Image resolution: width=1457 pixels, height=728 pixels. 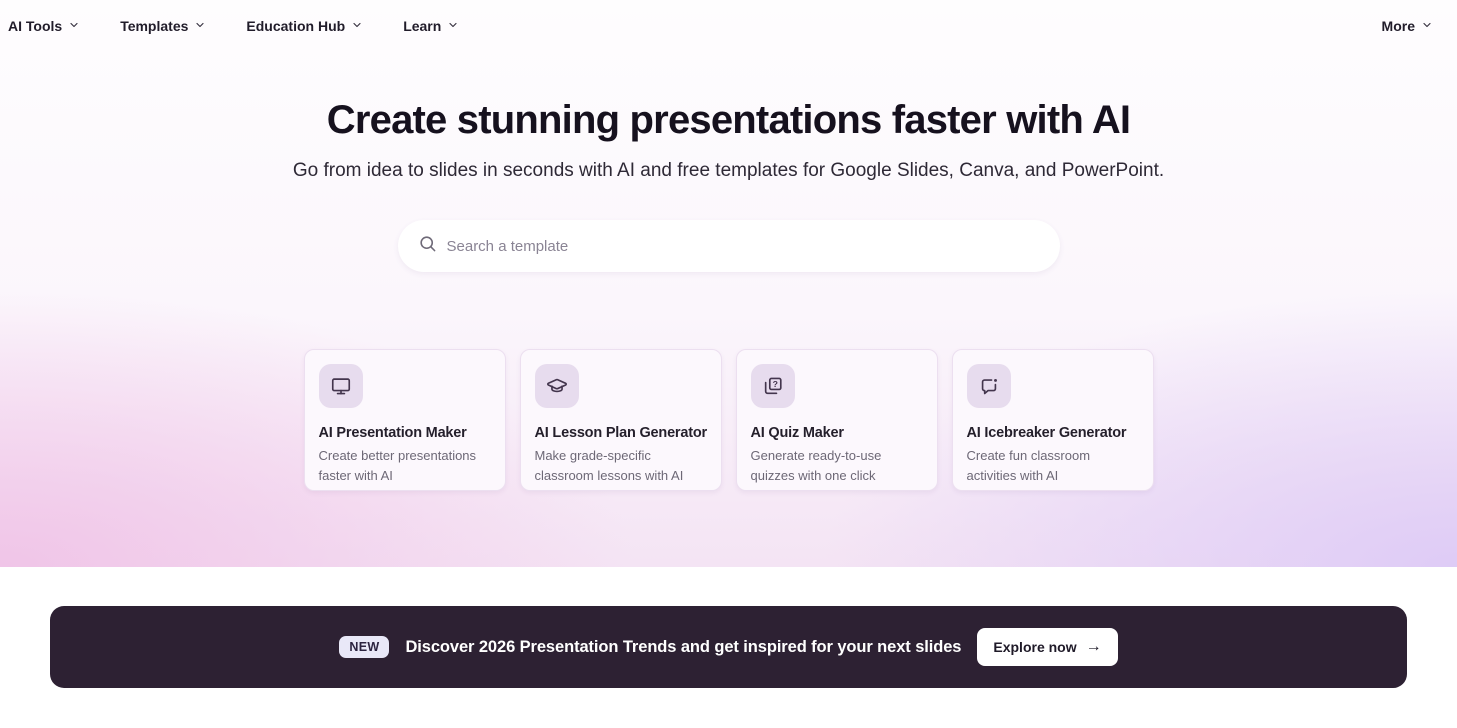 I want to click on nav-left-group: AI Tools Templates Education Hub Learn, so click(x=233, y=26).